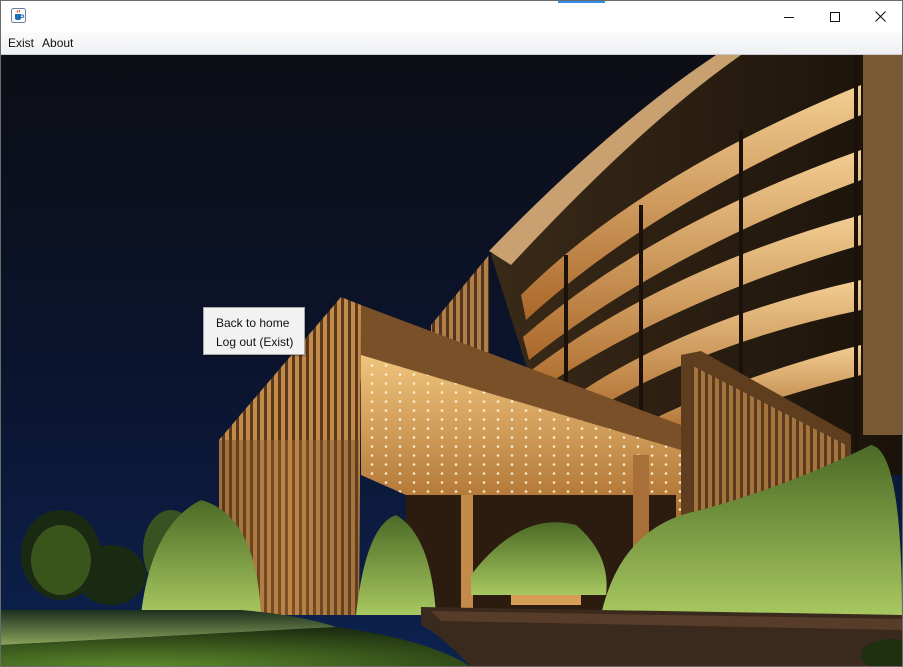 This screenshot has height=667, width=903. Describe the element at coordinates (254, 323) in the screenshot. I see `popup-item-back-to-home: Back to home` at that location.